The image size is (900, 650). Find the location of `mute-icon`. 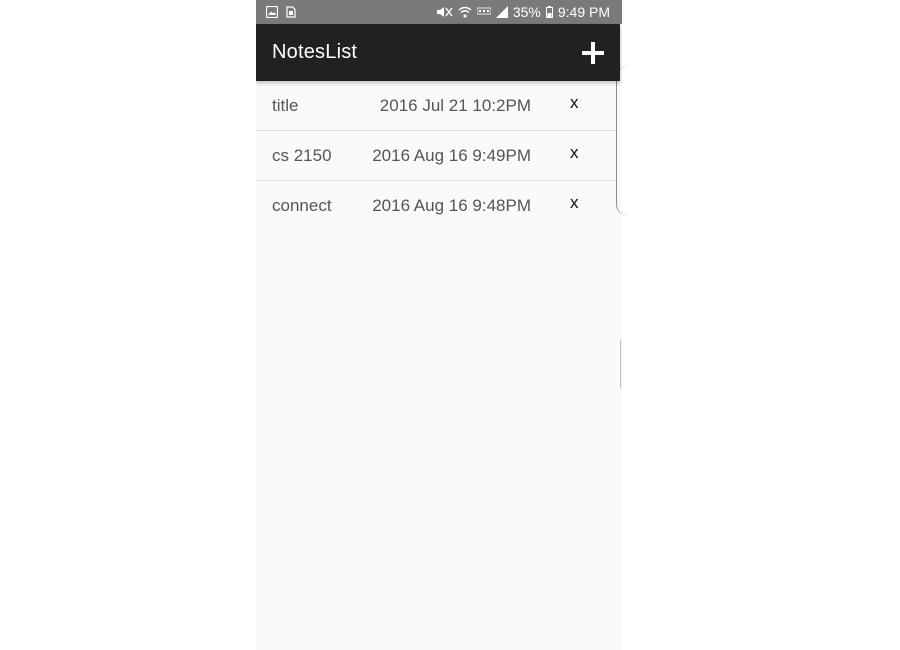

mute-icon is located at coordinates (444, 12).